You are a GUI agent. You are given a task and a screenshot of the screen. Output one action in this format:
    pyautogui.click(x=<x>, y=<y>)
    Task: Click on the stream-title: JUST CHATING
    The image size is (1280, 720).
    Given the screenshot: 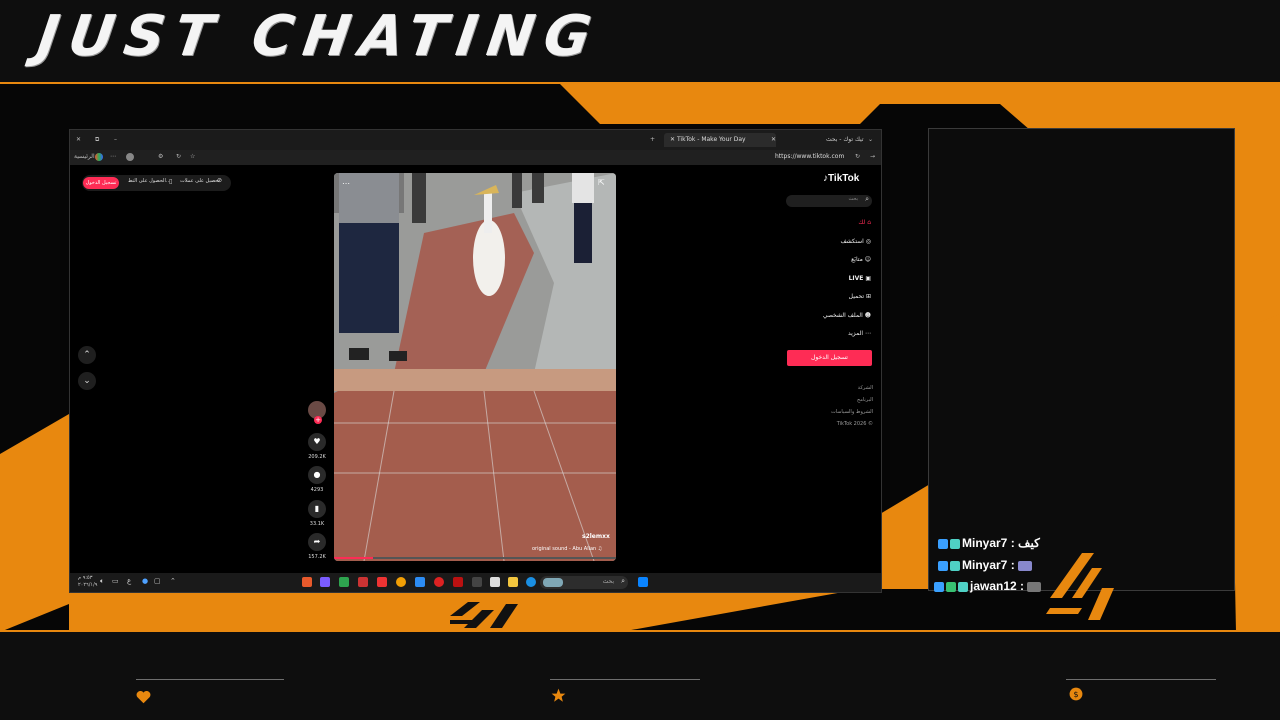 What is the action you would take?
    pyautogui.click(x=319, y=36)
    